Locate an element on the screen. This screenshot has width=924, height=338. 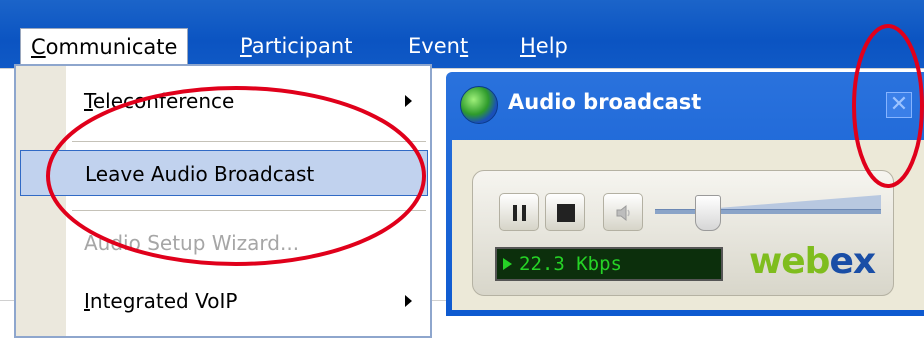
pause-icon is located at coordinates (520, 213).